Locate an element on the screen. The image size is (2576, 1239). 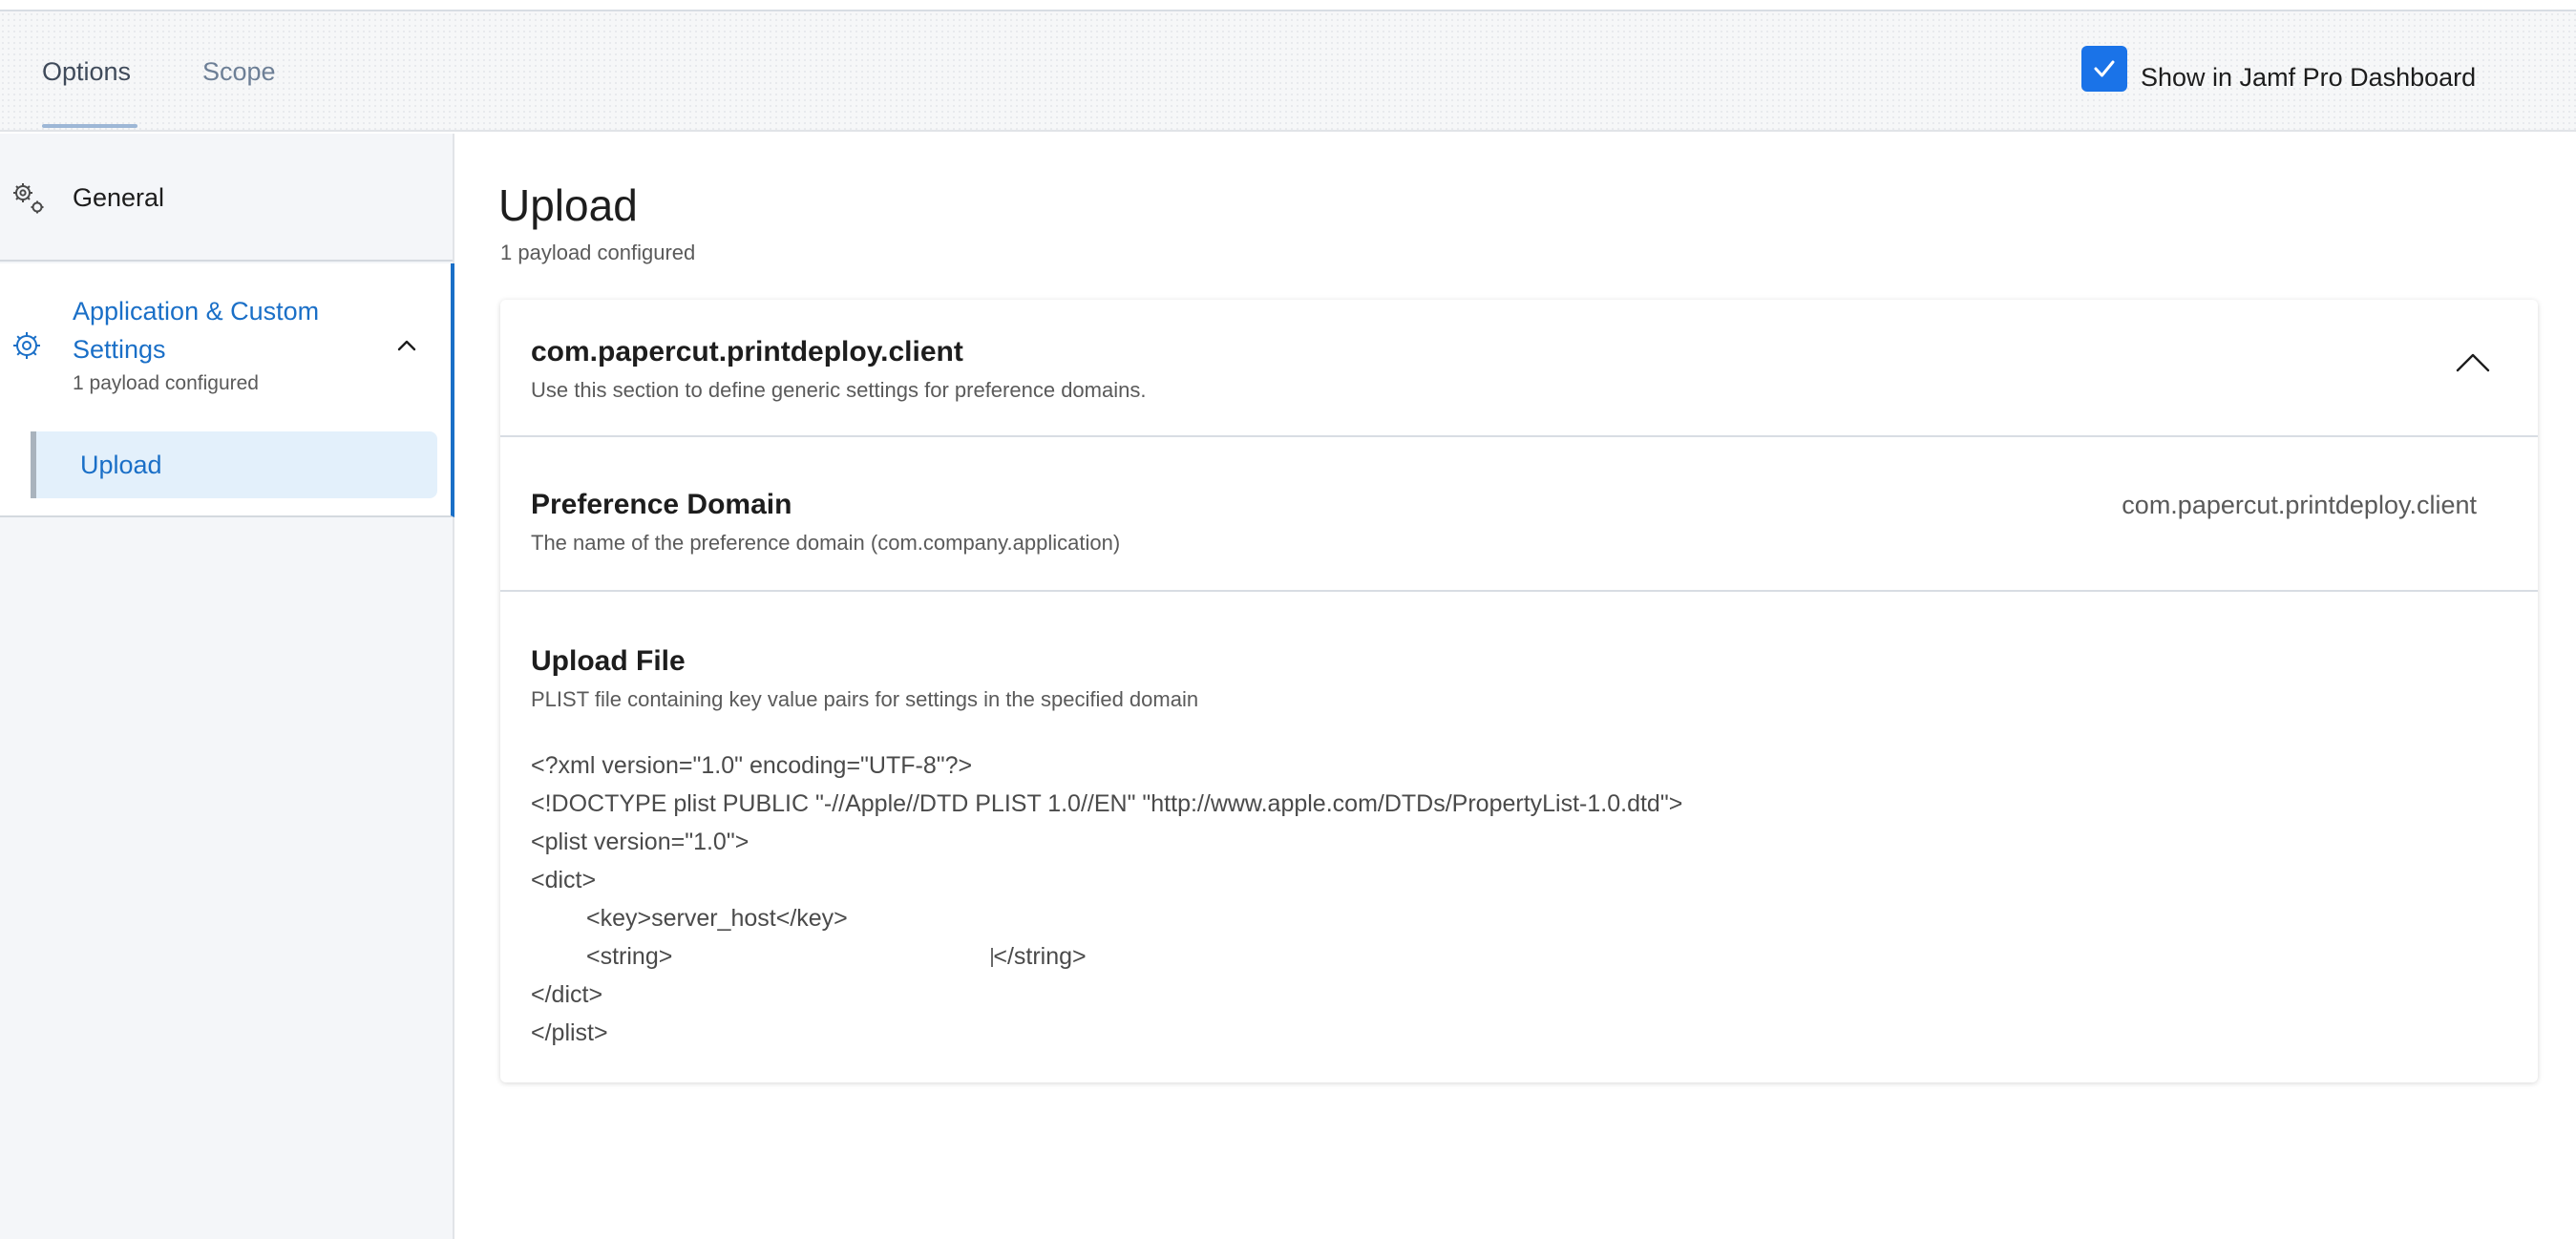
checkmark-icon is located at coordinates (2104, 68).